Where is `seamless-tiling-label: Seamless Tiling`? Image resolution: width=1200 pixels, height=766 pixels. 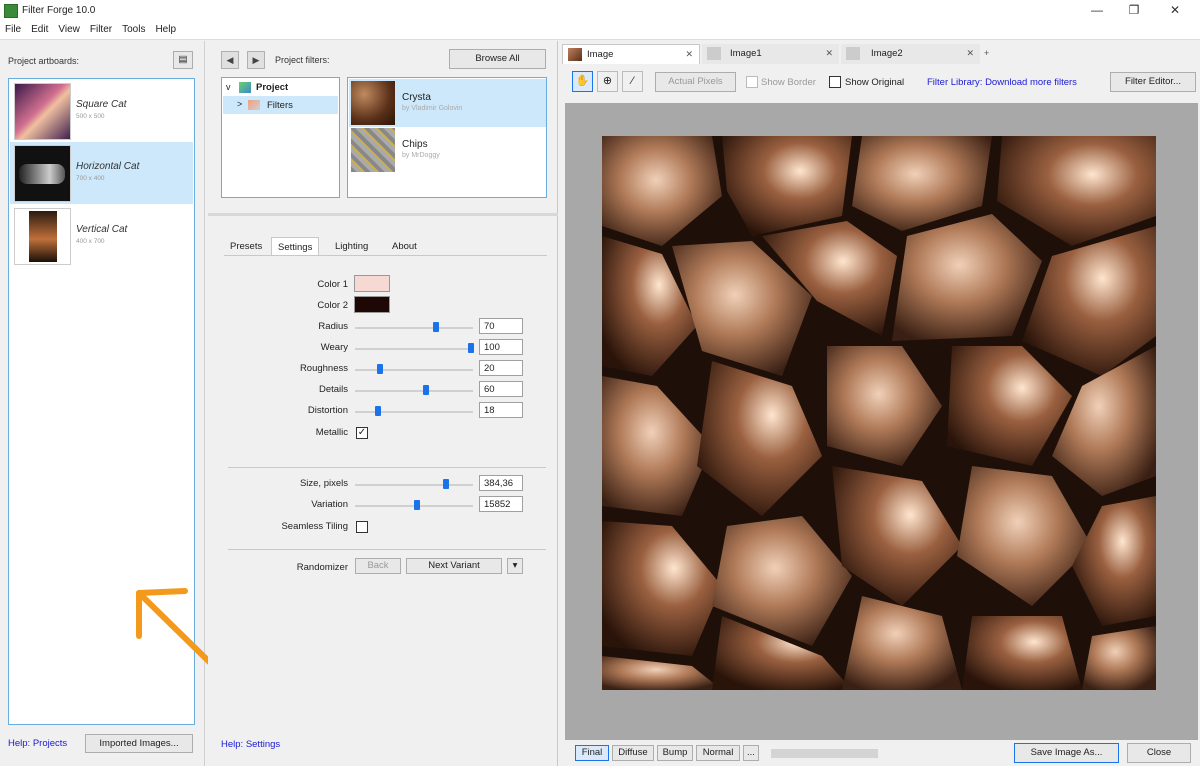
seamless-tiling-label: Seamless Tiling is located at coordinates (314, 526).